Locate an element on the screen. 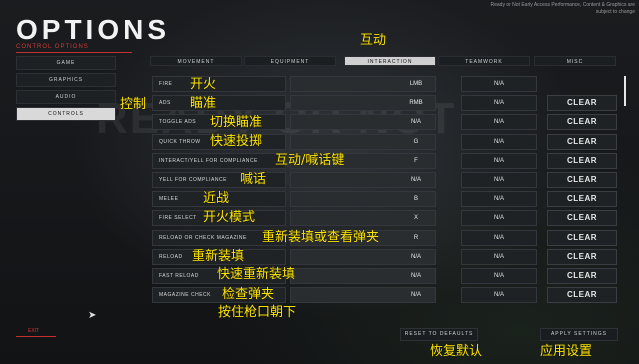 Image resolution: width=639 pixels, height=364 pixels. exit-button: EXIT is located at coordinates (38, 331).